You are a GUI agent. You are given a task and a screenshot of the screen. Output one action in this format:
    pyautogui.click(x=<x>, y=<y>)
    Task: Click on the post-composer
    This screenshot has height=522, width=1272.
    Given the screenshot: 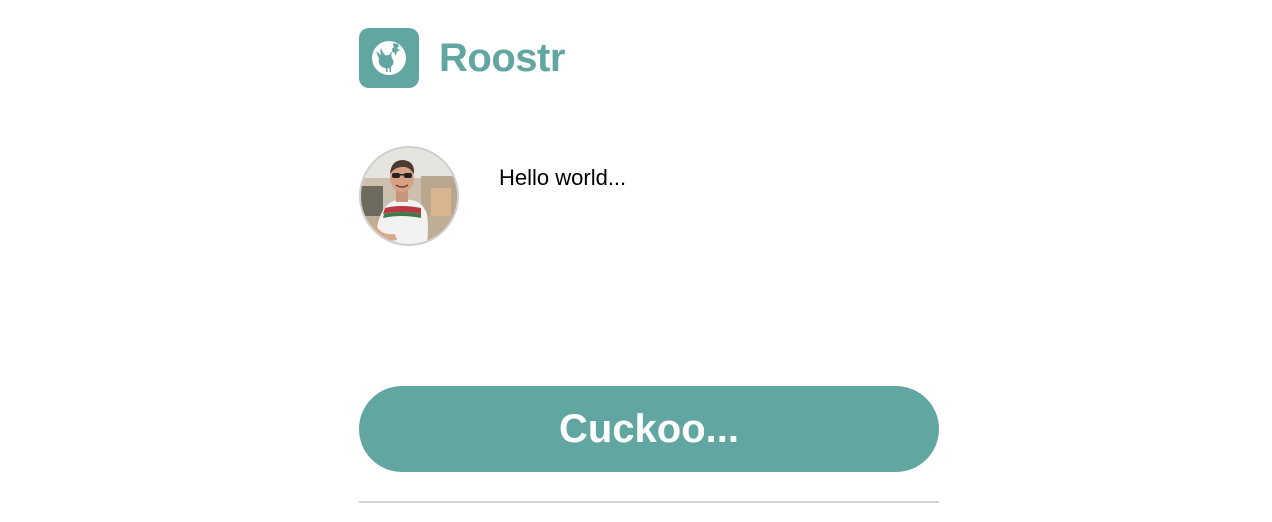 What is the action you would take?
    pyautogui.click(x=649, y=196)
    